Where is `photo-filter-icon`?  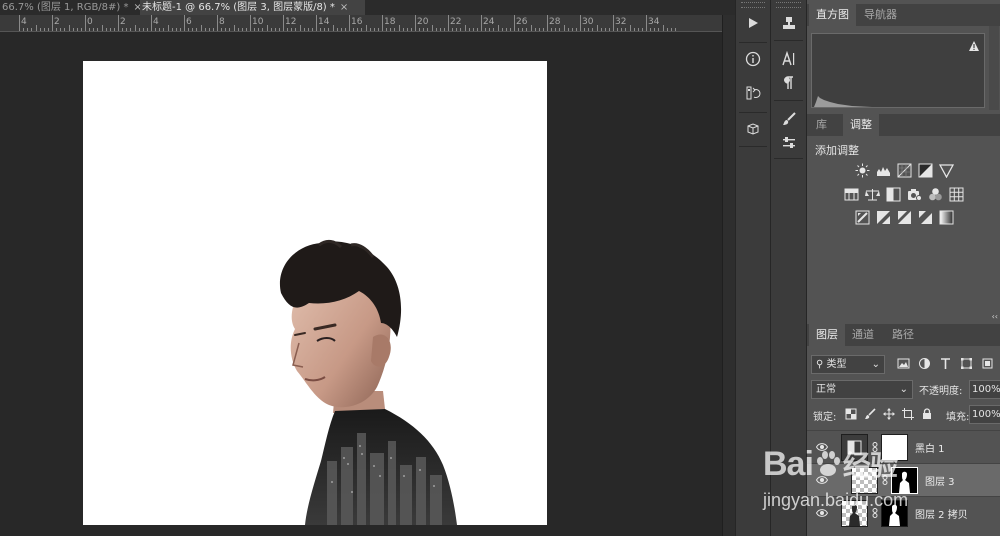 photo-filter-icon is located at coordinates (914, 194).